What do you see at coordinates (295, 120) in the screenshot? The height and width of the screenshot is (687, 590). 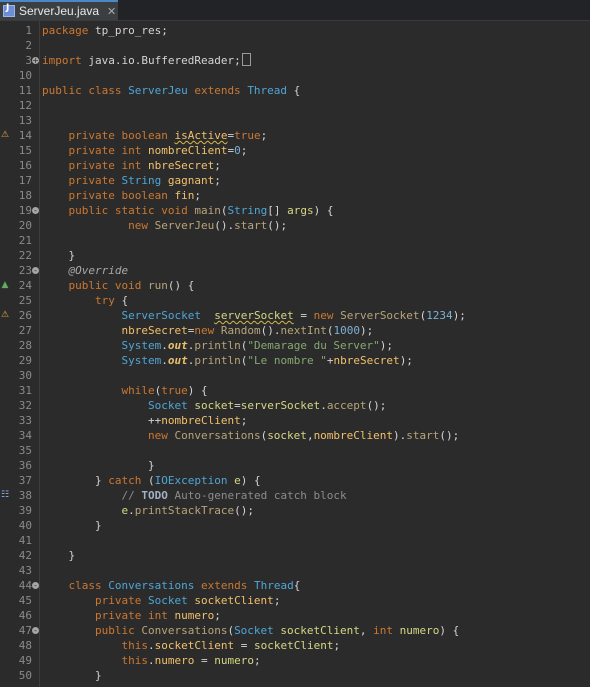 I see `code-line: 13` at bounding box center [295, 120].